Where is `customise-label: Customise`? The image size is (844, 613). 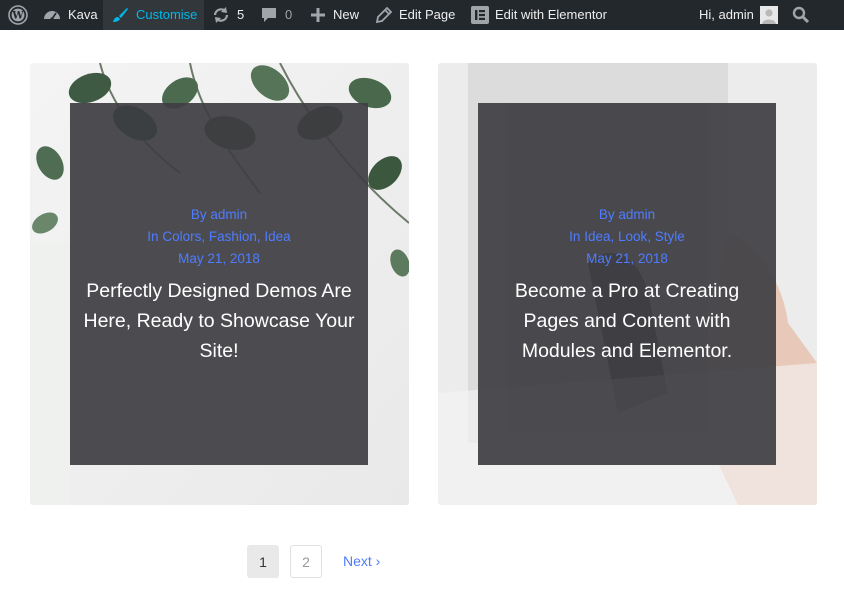 customise-label: Customise is located at coordinates (167, 14).